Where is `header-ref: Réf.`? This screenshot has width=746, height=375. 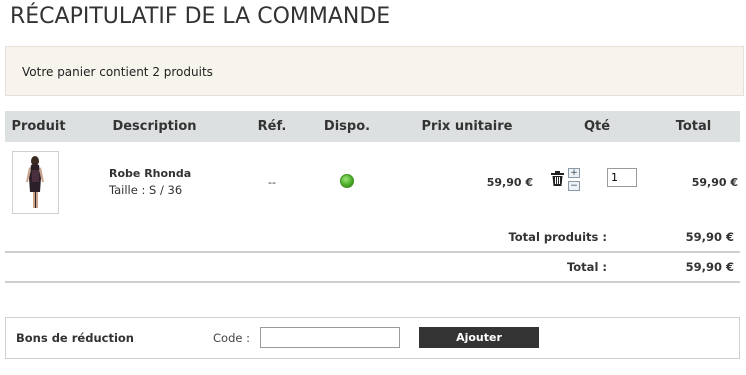
header-ref: Réf. is located at coordinates (272, 126).